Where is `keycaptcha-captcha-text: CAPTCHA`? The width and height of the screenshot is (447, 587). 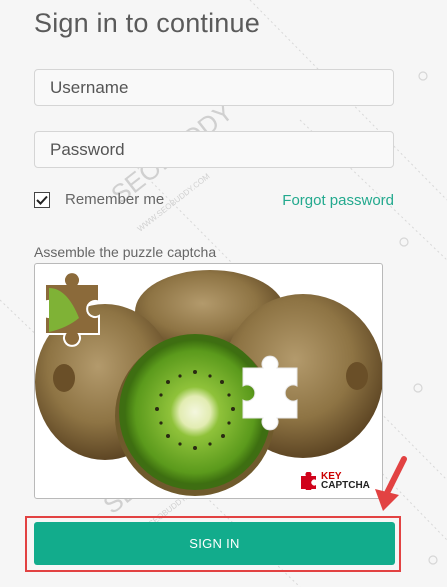
keycaptcha-captcha-text: CAPTCHA is located at coordinates (345, 485).